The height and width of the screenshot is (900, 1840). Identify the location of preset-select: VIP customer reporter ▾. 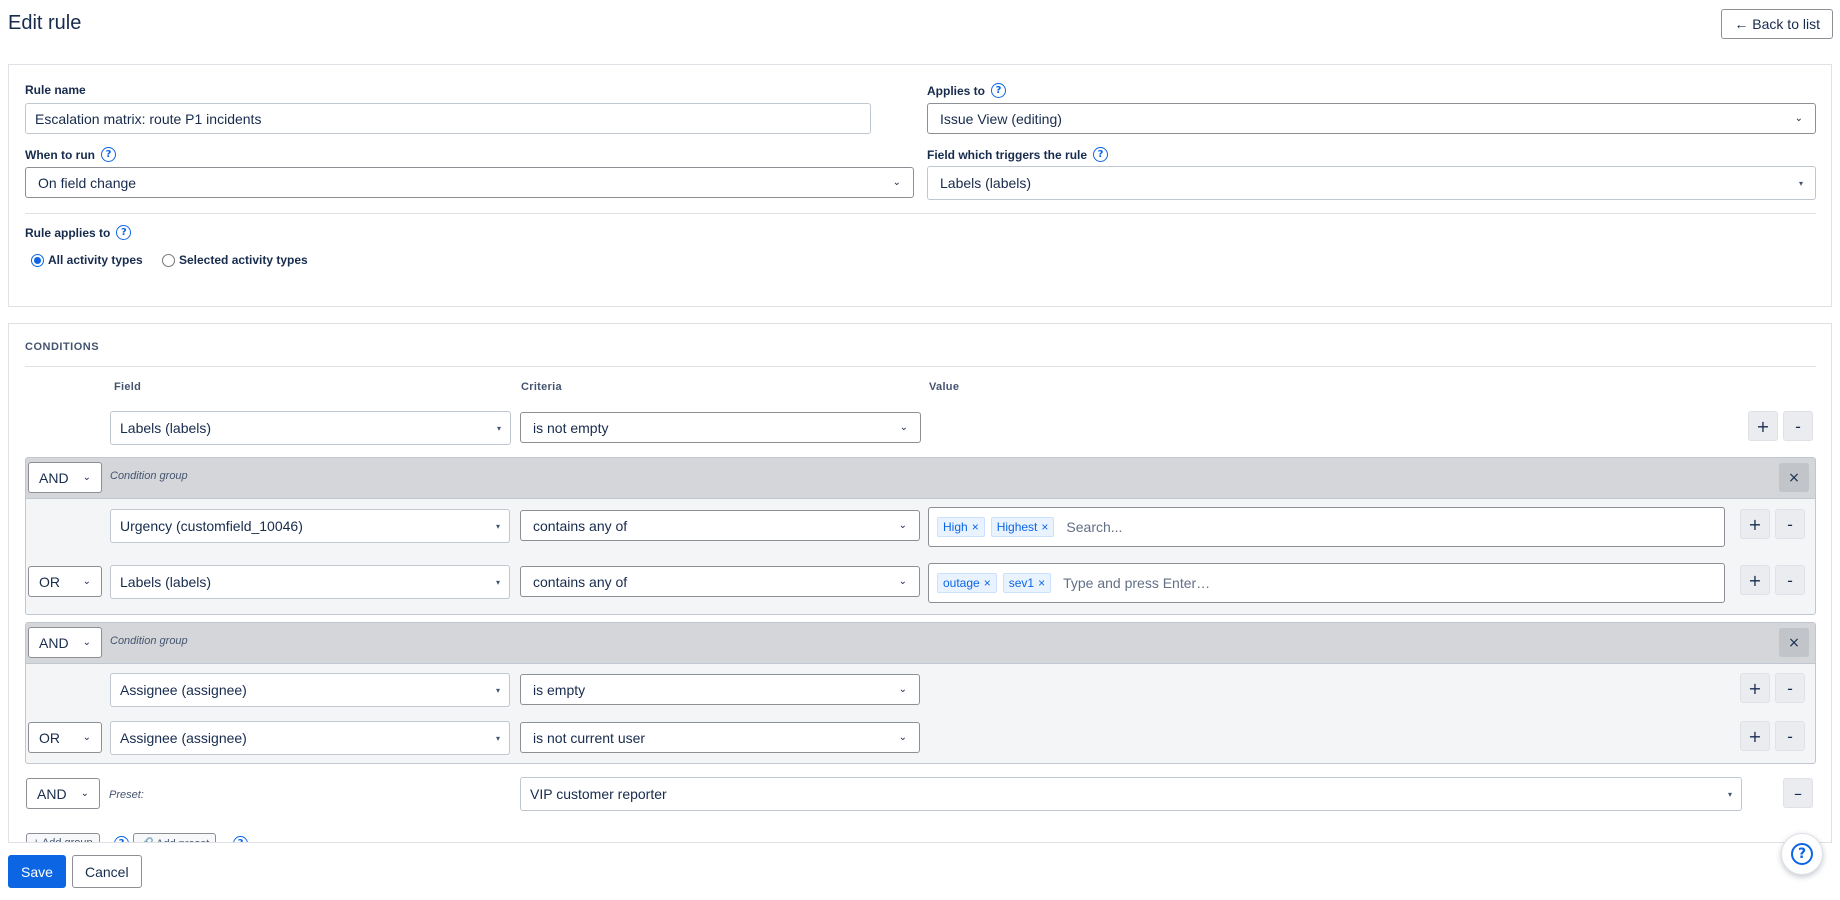
(1131, 794).